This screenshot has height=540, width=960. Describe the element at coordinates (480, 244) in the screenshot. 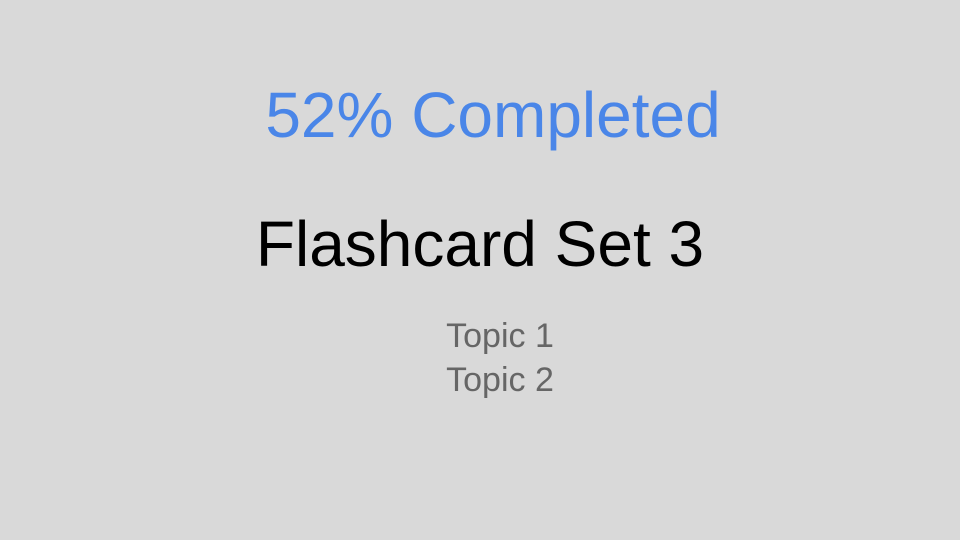

I see `set-title: Flashcard Set 3` at that location.